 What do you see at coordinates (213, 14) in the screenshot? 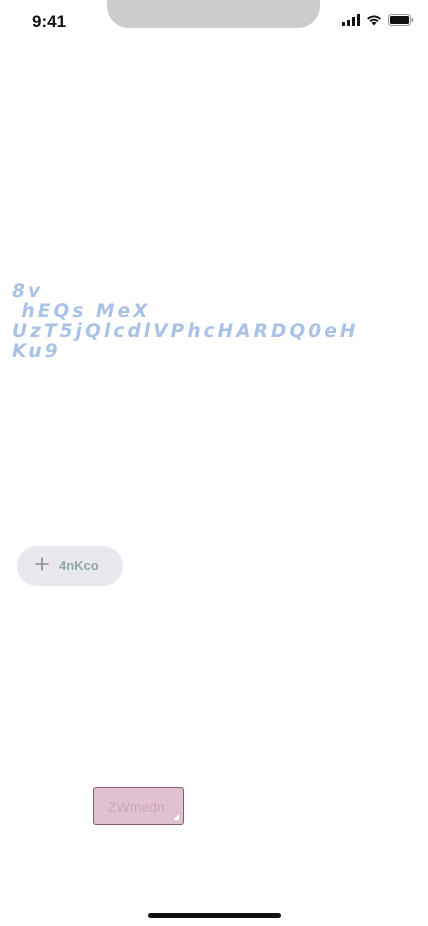
I see `notch` at bounding box center [213, 14].